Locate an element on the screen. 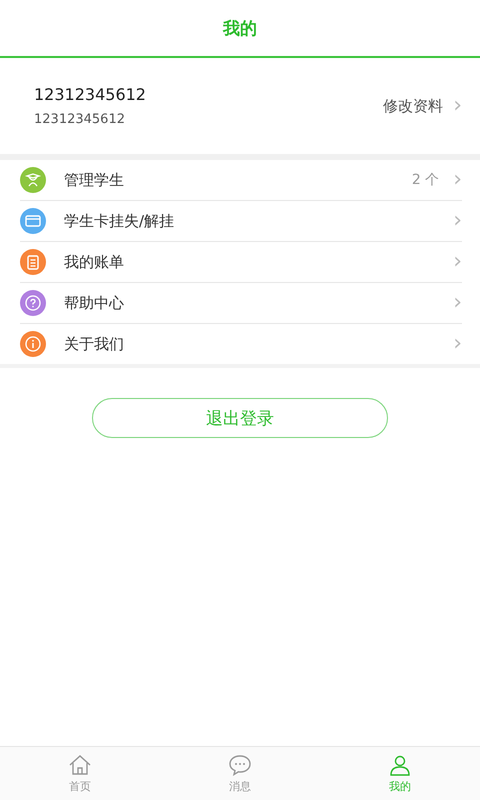  home-icon is located at coordinates (80, 765).